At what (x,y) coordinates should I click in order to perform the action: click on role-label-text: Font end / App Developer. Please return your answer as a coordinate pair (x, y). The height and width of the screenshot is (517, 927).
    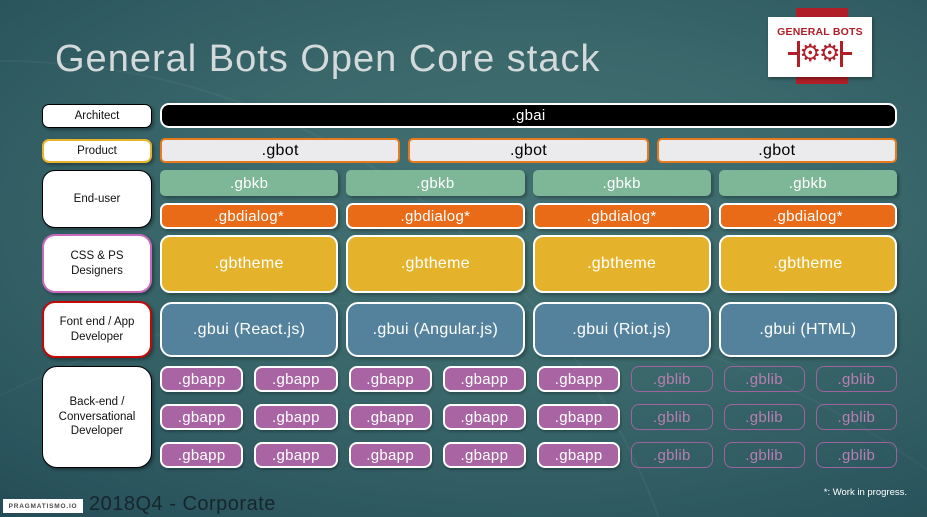
    Looking at the image, I should click on (97, 329).